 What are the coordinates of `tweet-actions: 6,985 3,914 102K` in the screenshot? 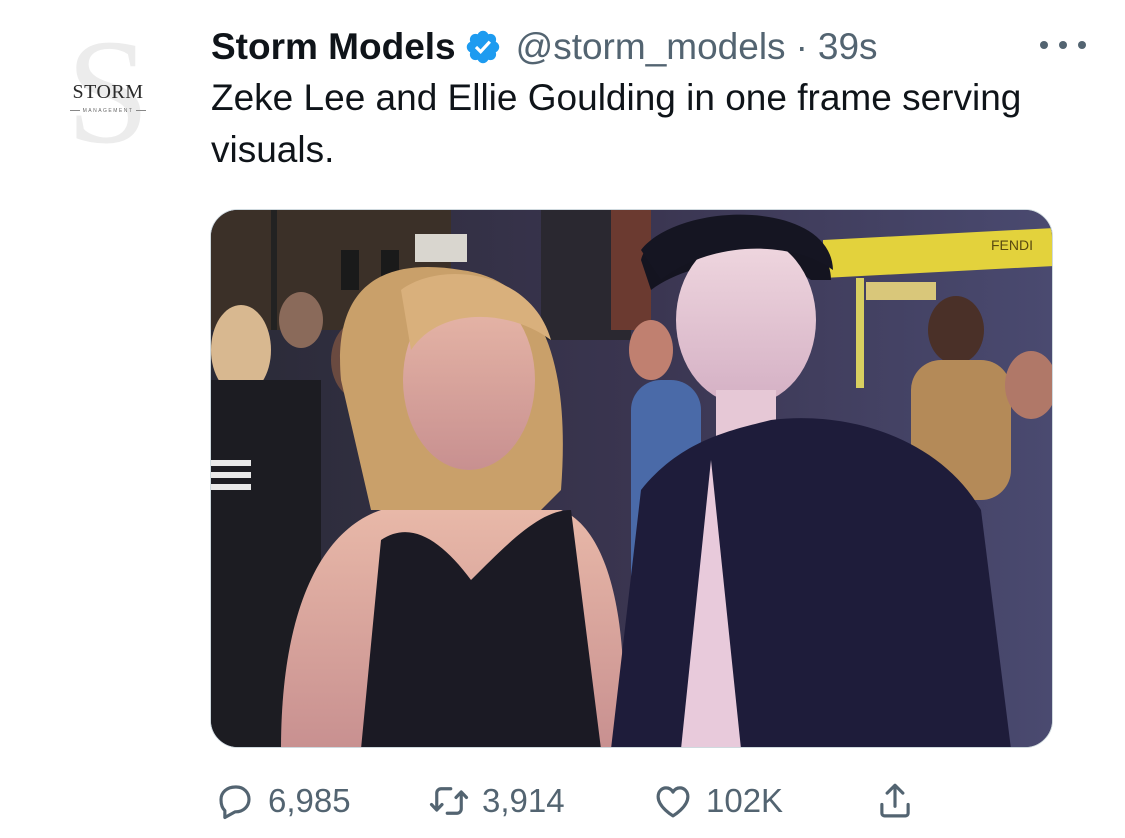 It's located at (634, 801).